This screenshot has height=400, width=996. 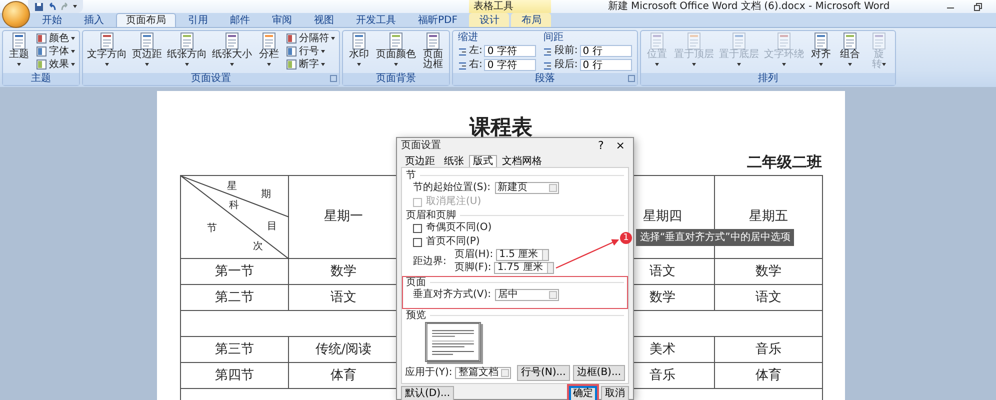 I want to click on ribbon-button: 页面 边框, so click(x=433, y=51).